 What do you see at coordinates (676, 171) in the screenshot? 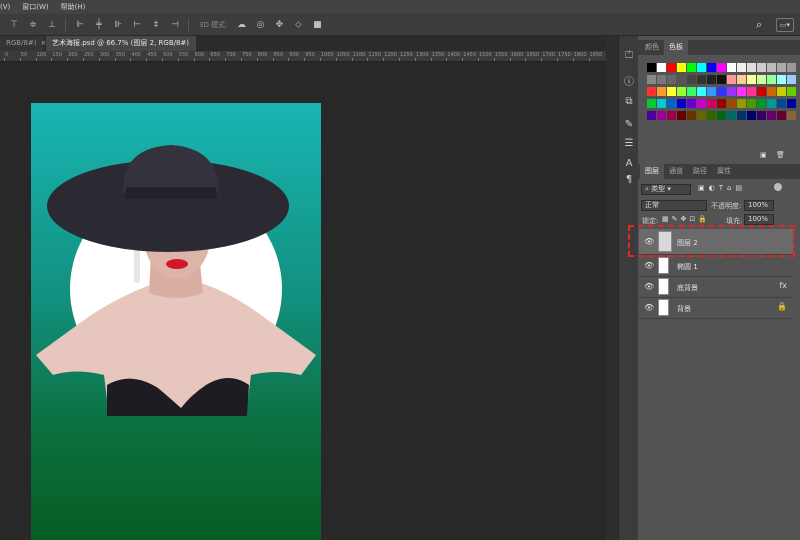
I see `tab-channels: 通道` at bounding box center [676, 171].